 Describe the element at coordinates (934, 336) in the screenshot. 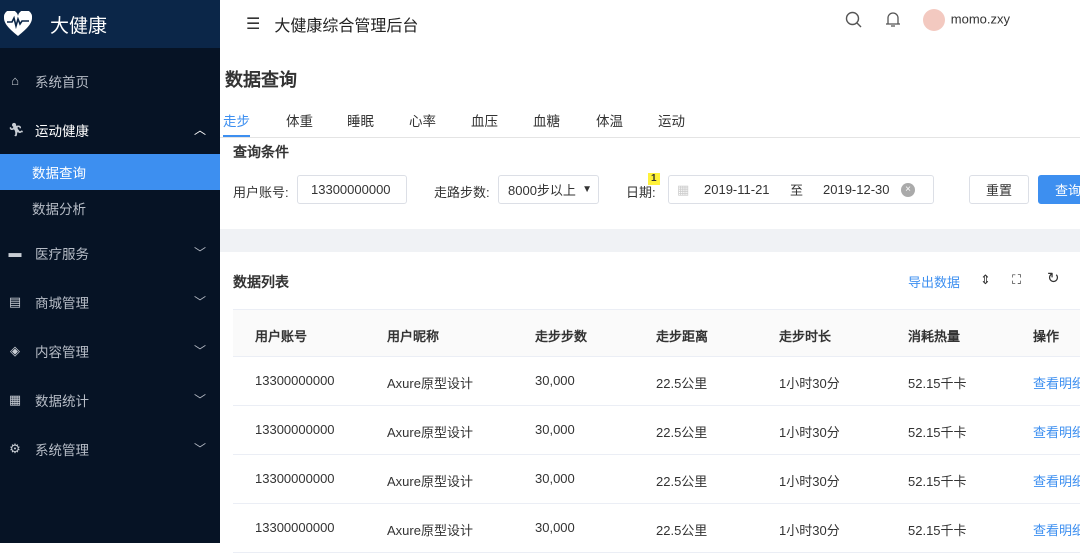

I see `column-header: 消耗热量` at that location.